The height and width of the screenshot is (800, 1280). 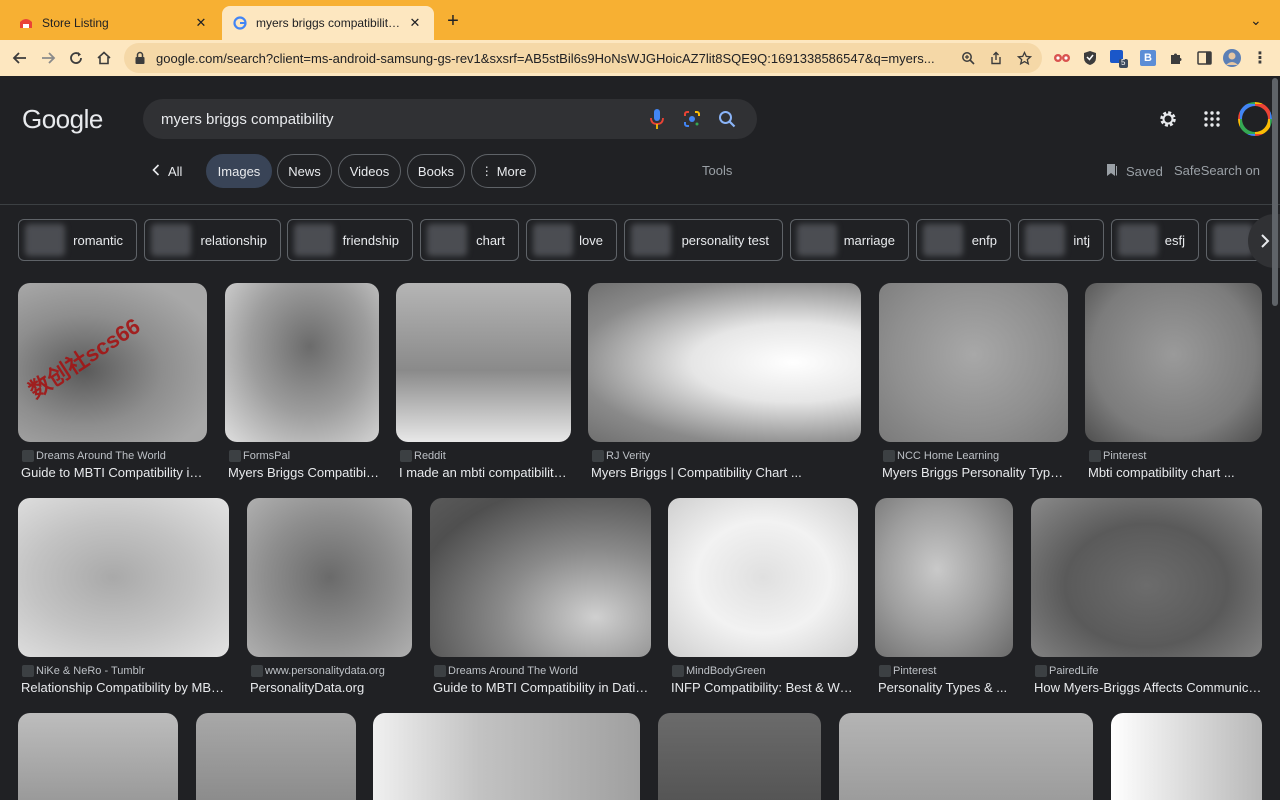 What do you see at coordinates (304, 171) in the screenshot?
I see `tab-news: News` at bounding box center [304, 171].